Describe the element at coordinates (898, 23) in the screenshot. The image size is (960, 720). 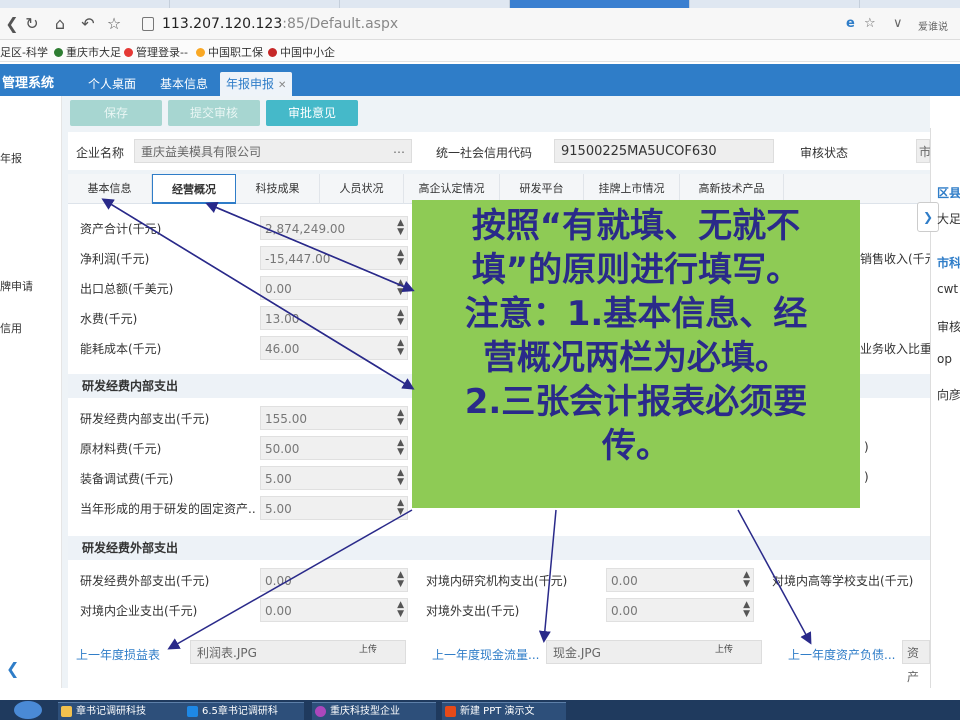
I see `chevron-down-icon: ∨` at that location.